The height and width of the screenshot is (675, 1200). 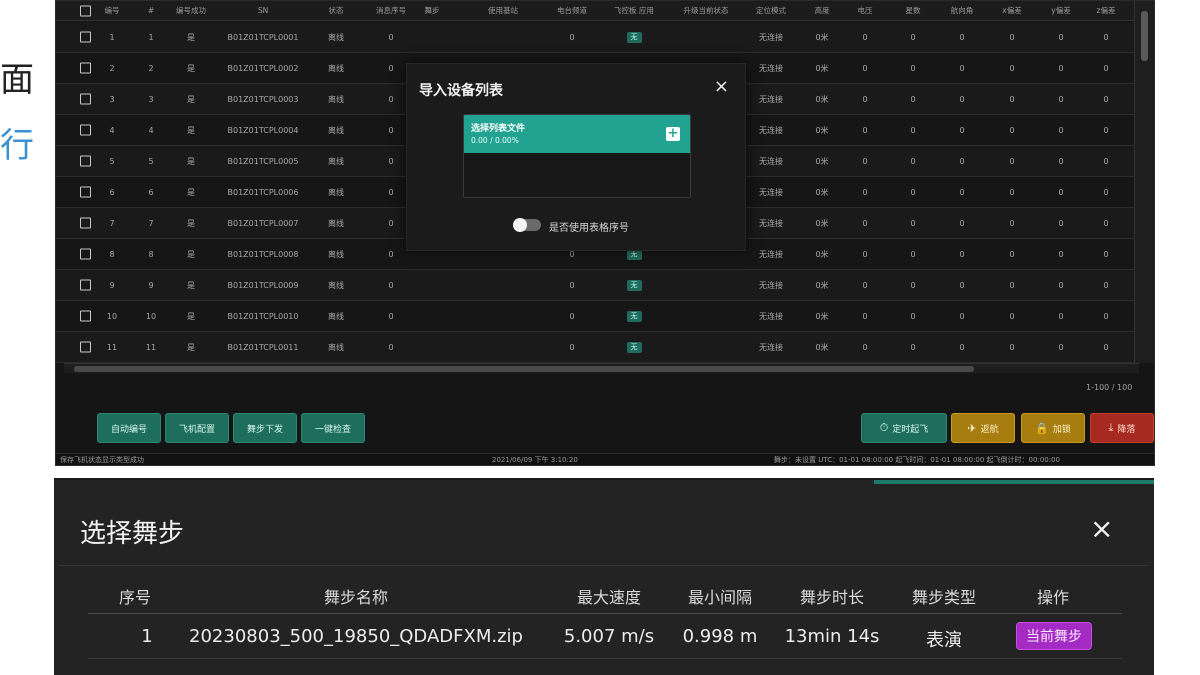 What do you see at coordinates (356, 636) in the screenshot?
I see `dance-name-cell: 20230803_500_19850_QDADFXM.zip` at bounding box center [356, 636].